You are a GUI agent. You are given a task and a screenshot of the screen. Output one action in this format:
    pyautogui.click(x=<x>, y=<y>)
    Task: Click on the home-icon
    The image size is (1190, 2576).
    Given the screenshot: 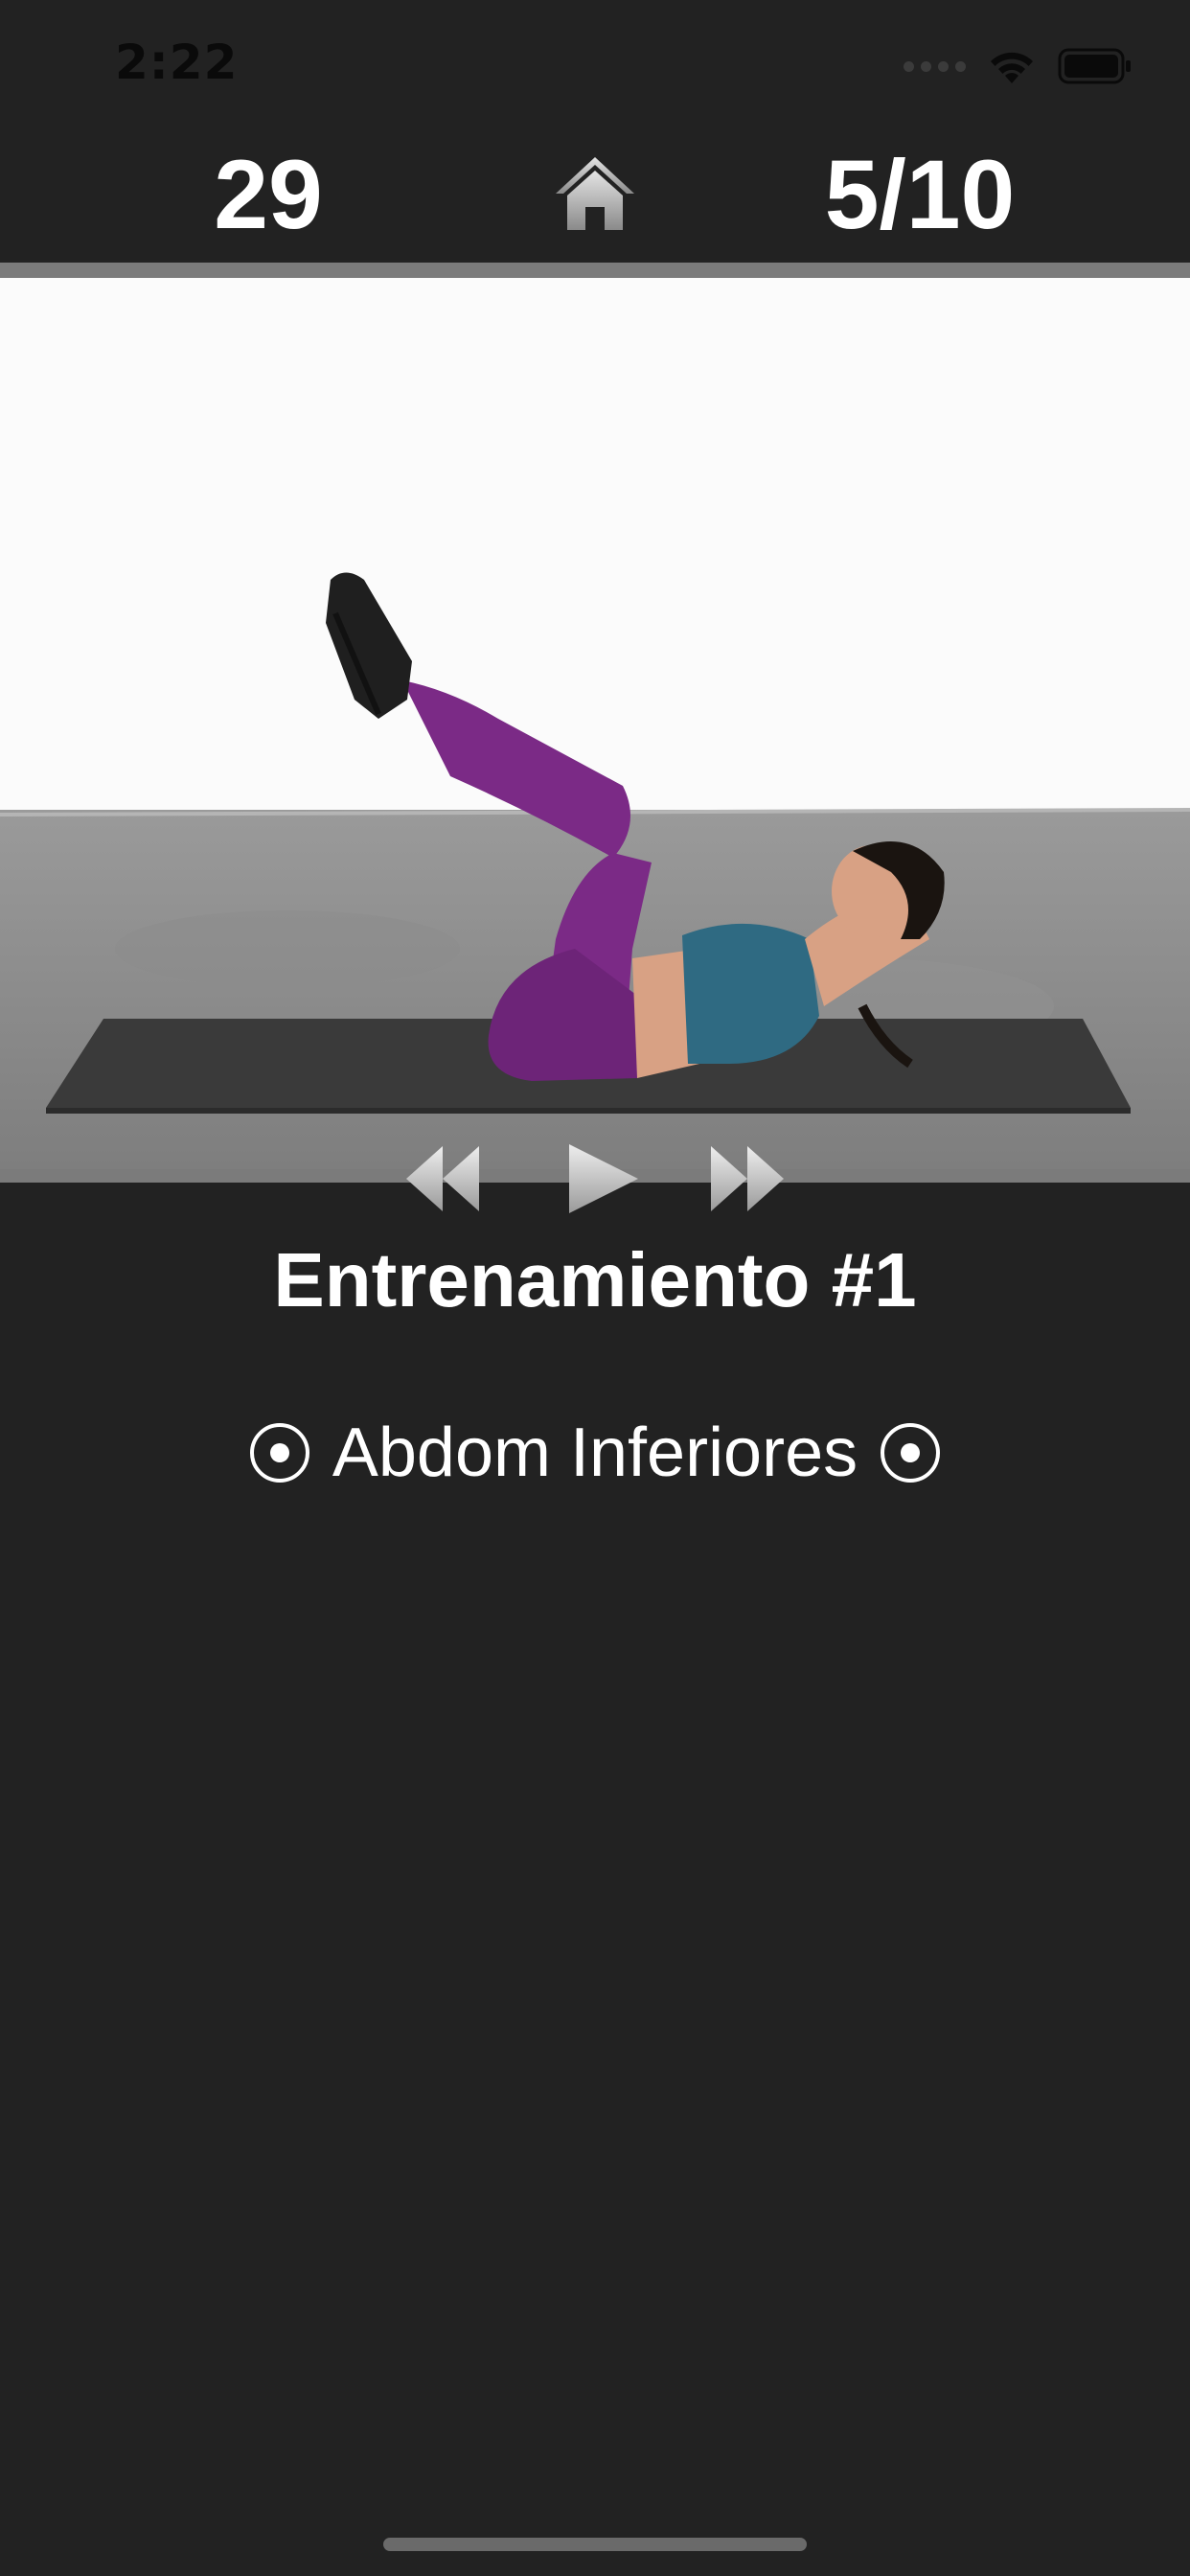 What is the action you would take?
    pyautogui.click(x=595, y=193)
    